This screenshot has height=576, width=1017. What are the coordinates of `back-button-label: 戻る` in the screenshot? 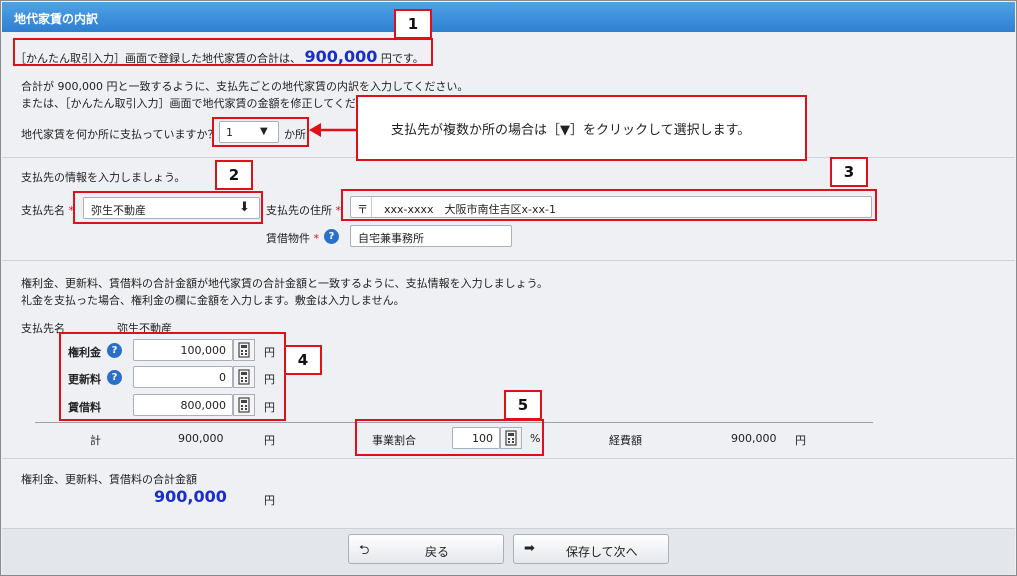 It's located at (437, 552).